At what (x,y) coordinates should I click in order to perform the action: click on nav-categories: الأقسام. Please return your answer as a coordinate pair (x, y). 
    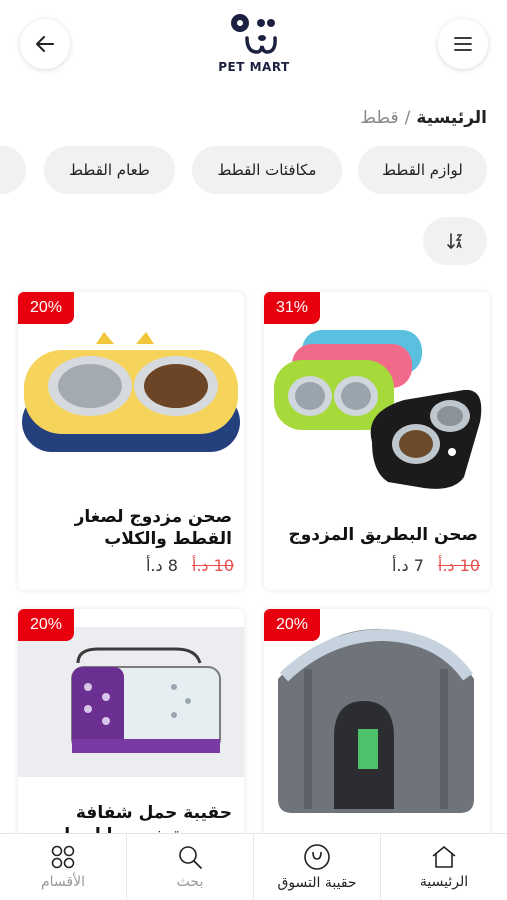
    Looking at the image, I should click on (63, 867).